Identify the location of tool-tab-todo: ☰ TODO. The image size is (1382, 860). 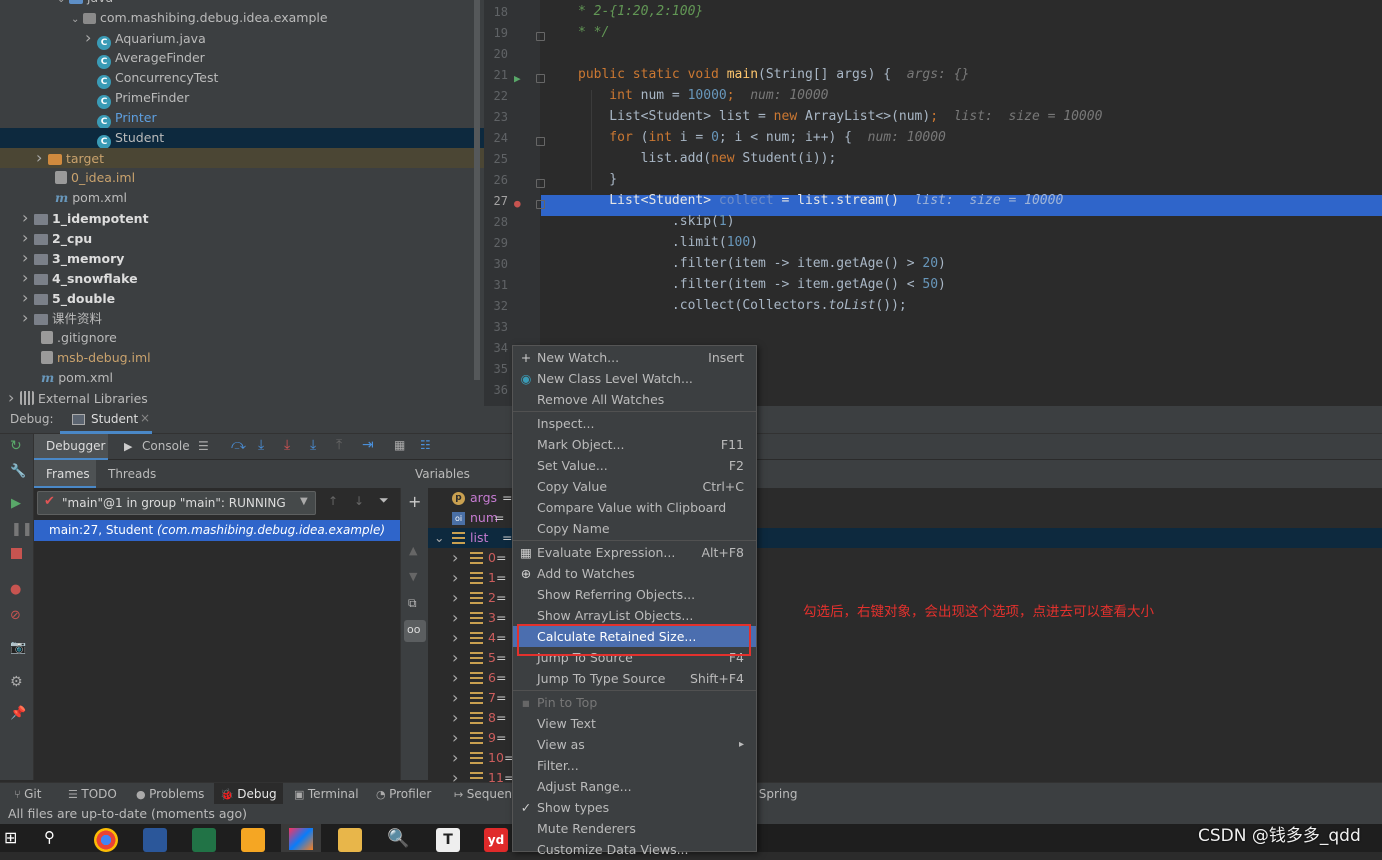
(92, 794).